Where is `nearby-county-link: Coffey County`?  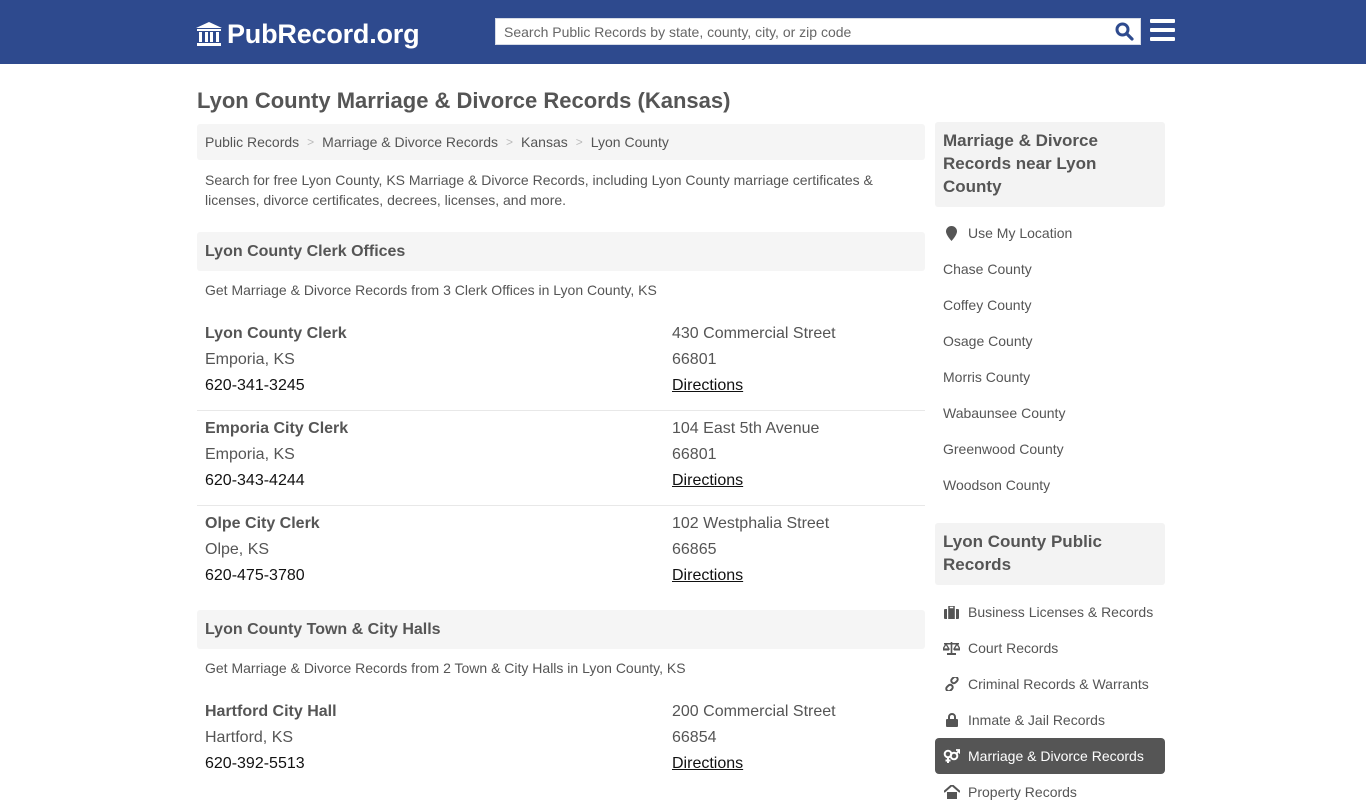
nearby-county-link: Coffey County is located at coordinates (1050, 305).